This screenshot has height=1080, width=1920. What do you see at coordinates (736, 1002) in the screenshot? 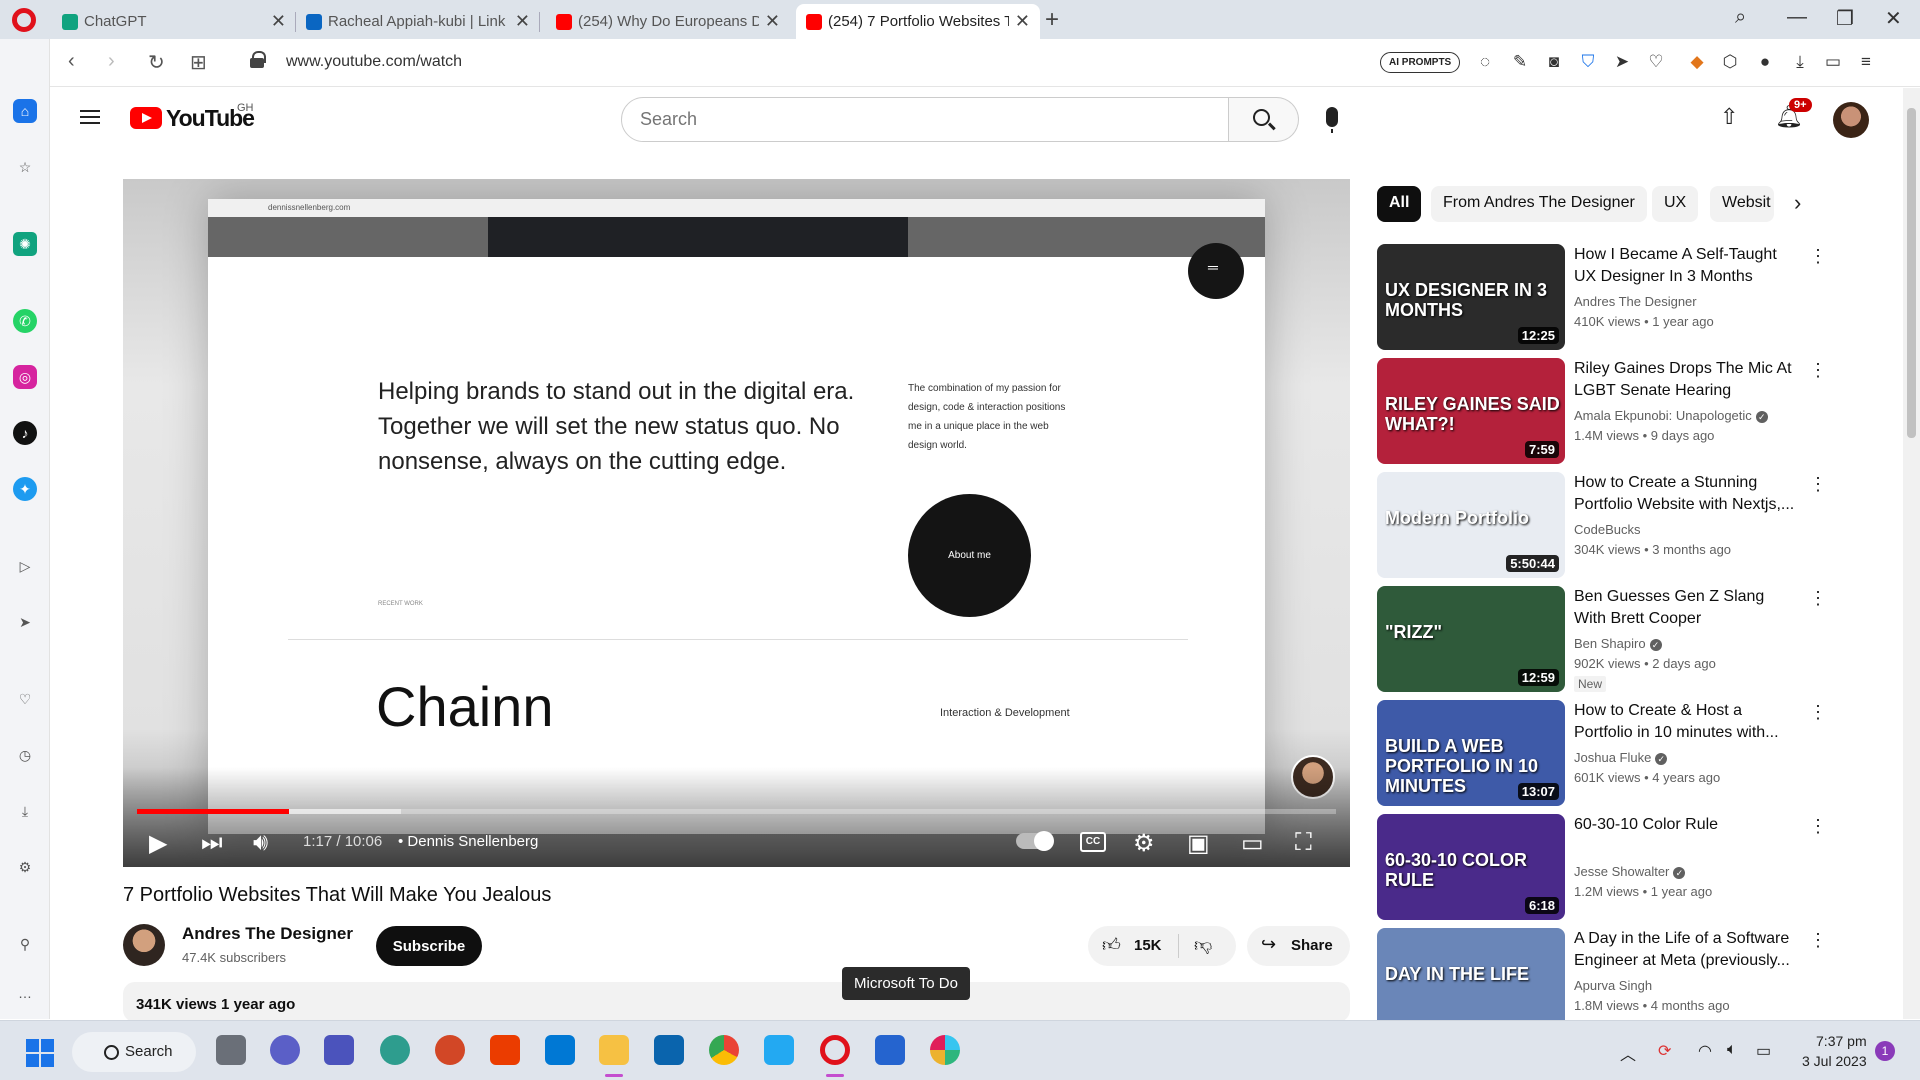
I see `description-box: 341K views 1 year ago` at bounding box center [736, 1002].